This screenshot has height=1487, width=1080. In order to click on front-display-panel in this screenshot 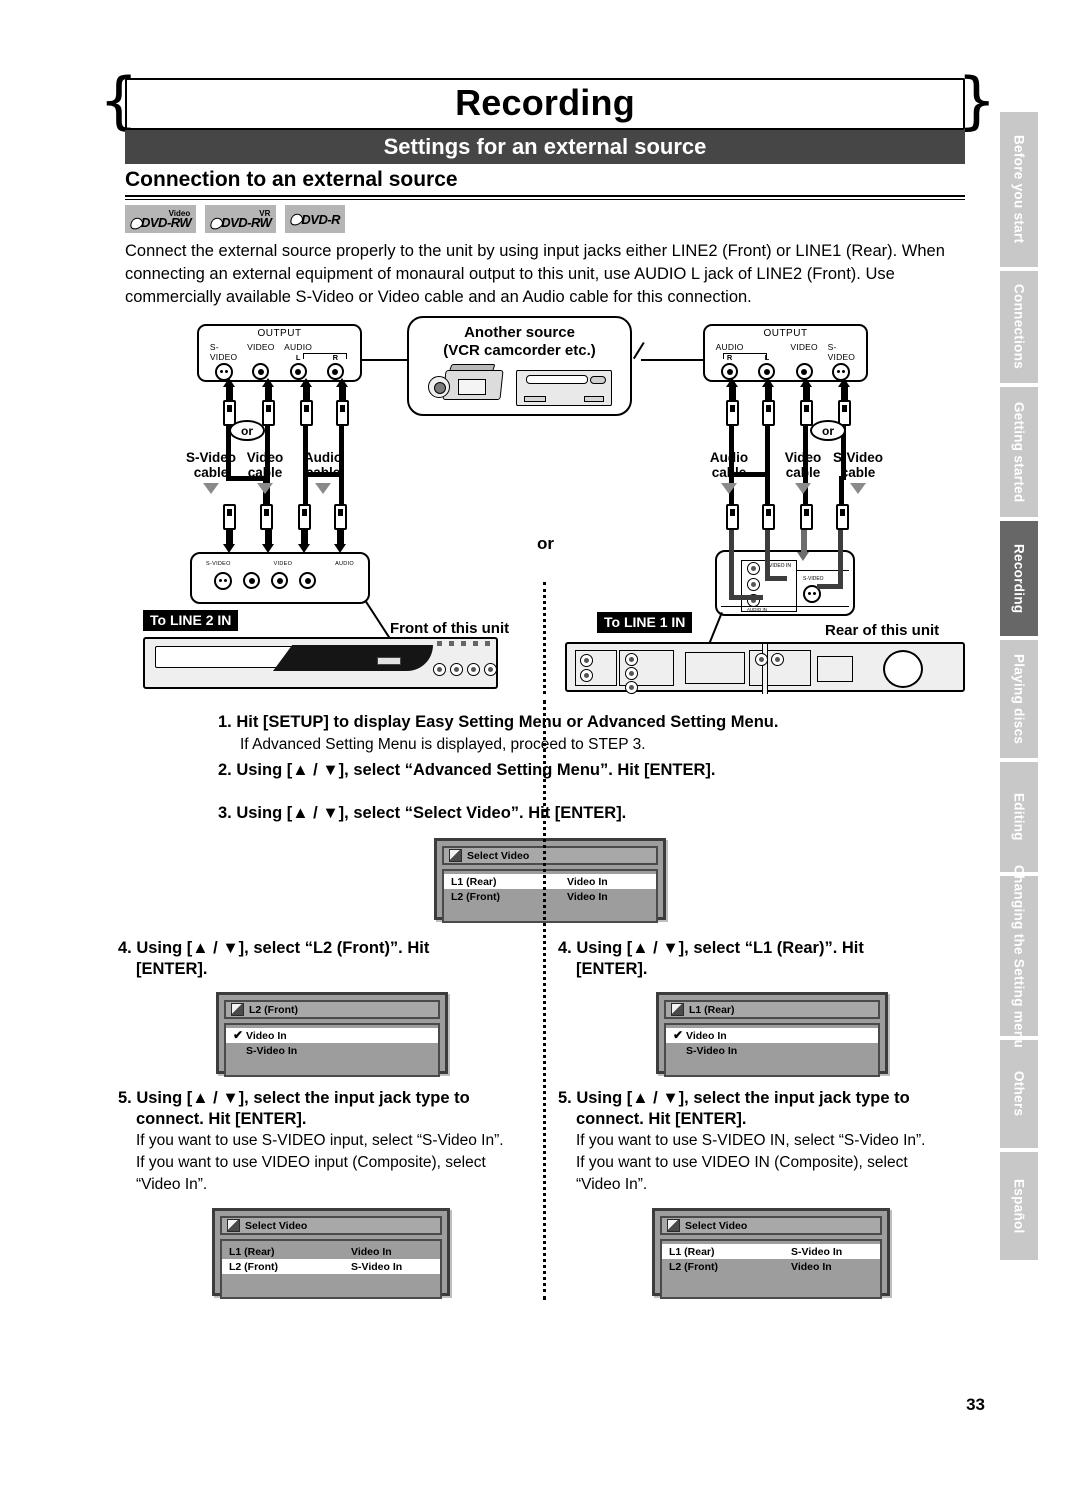, I will do `click(353, 658)`.